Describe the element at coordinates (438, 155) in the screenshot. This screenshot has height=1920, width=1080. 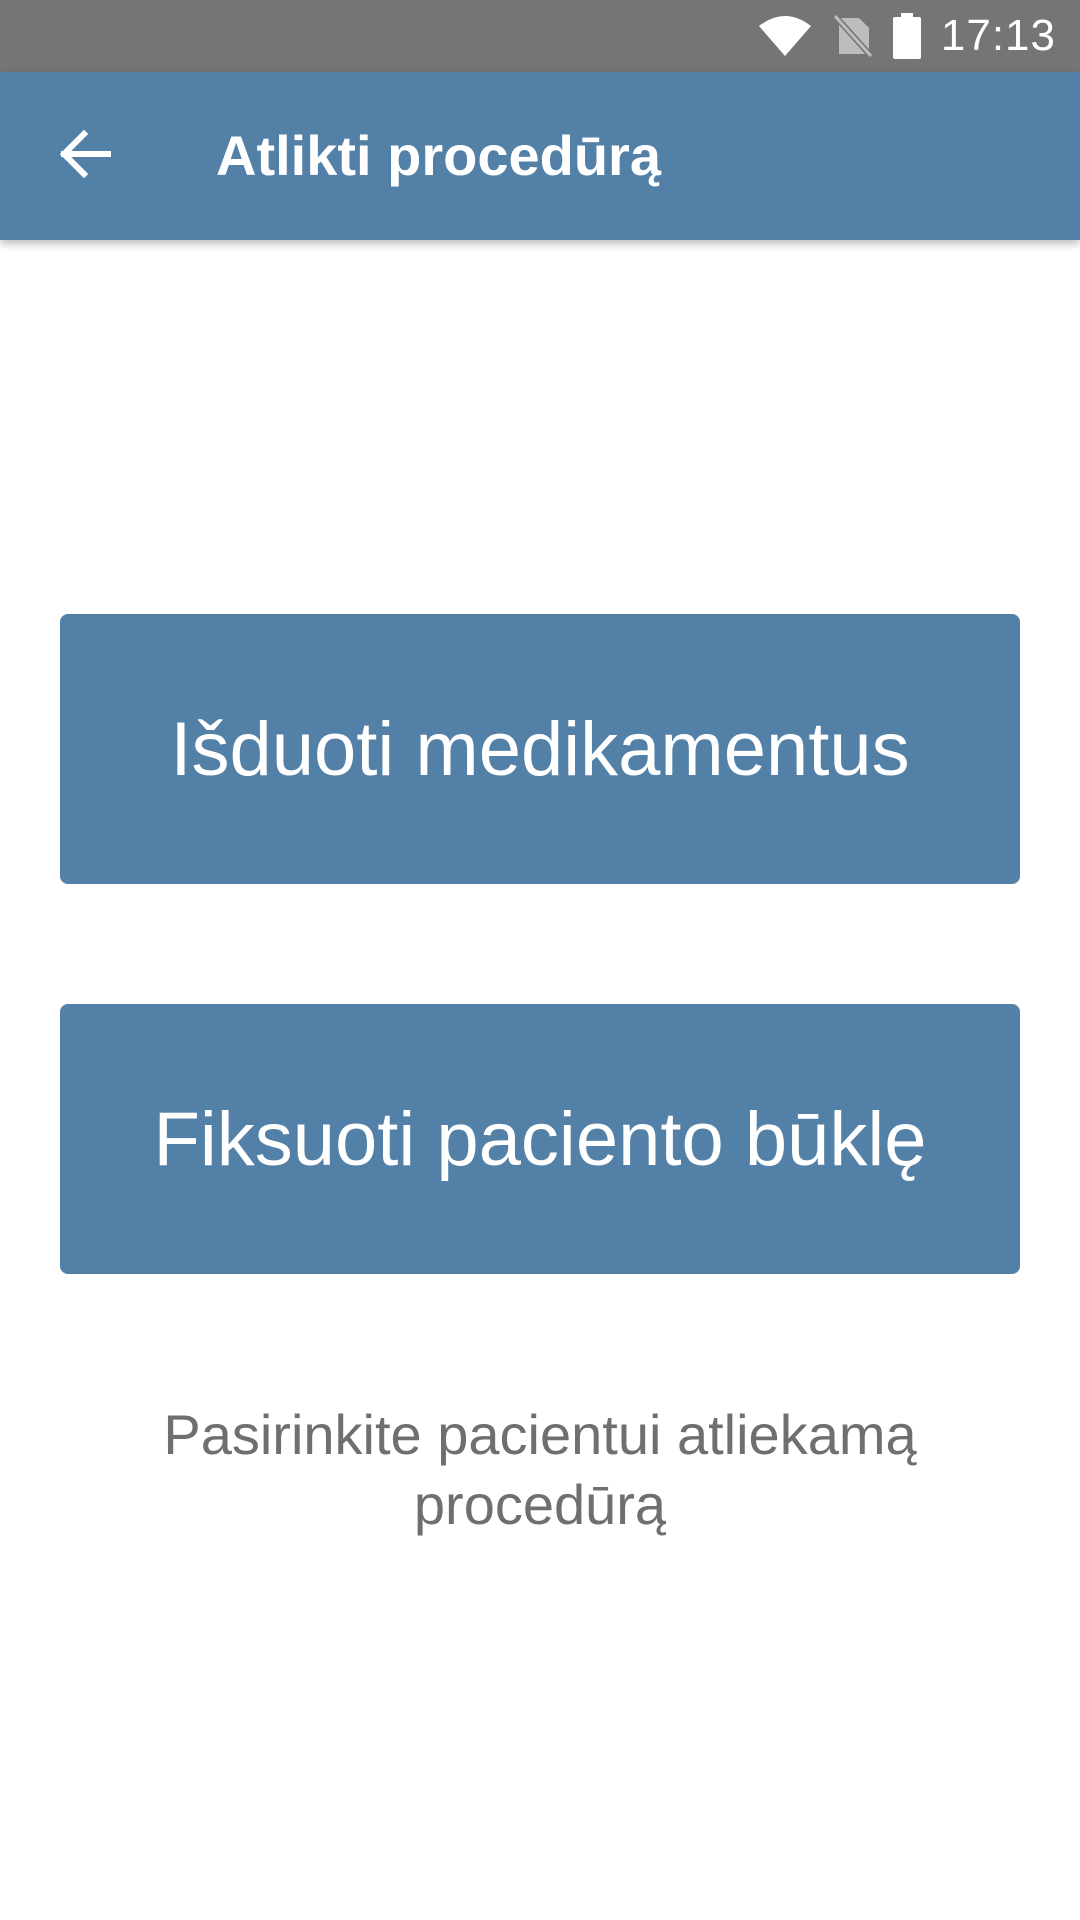
I see `page-title: Atlikti procedūrą` at that location.